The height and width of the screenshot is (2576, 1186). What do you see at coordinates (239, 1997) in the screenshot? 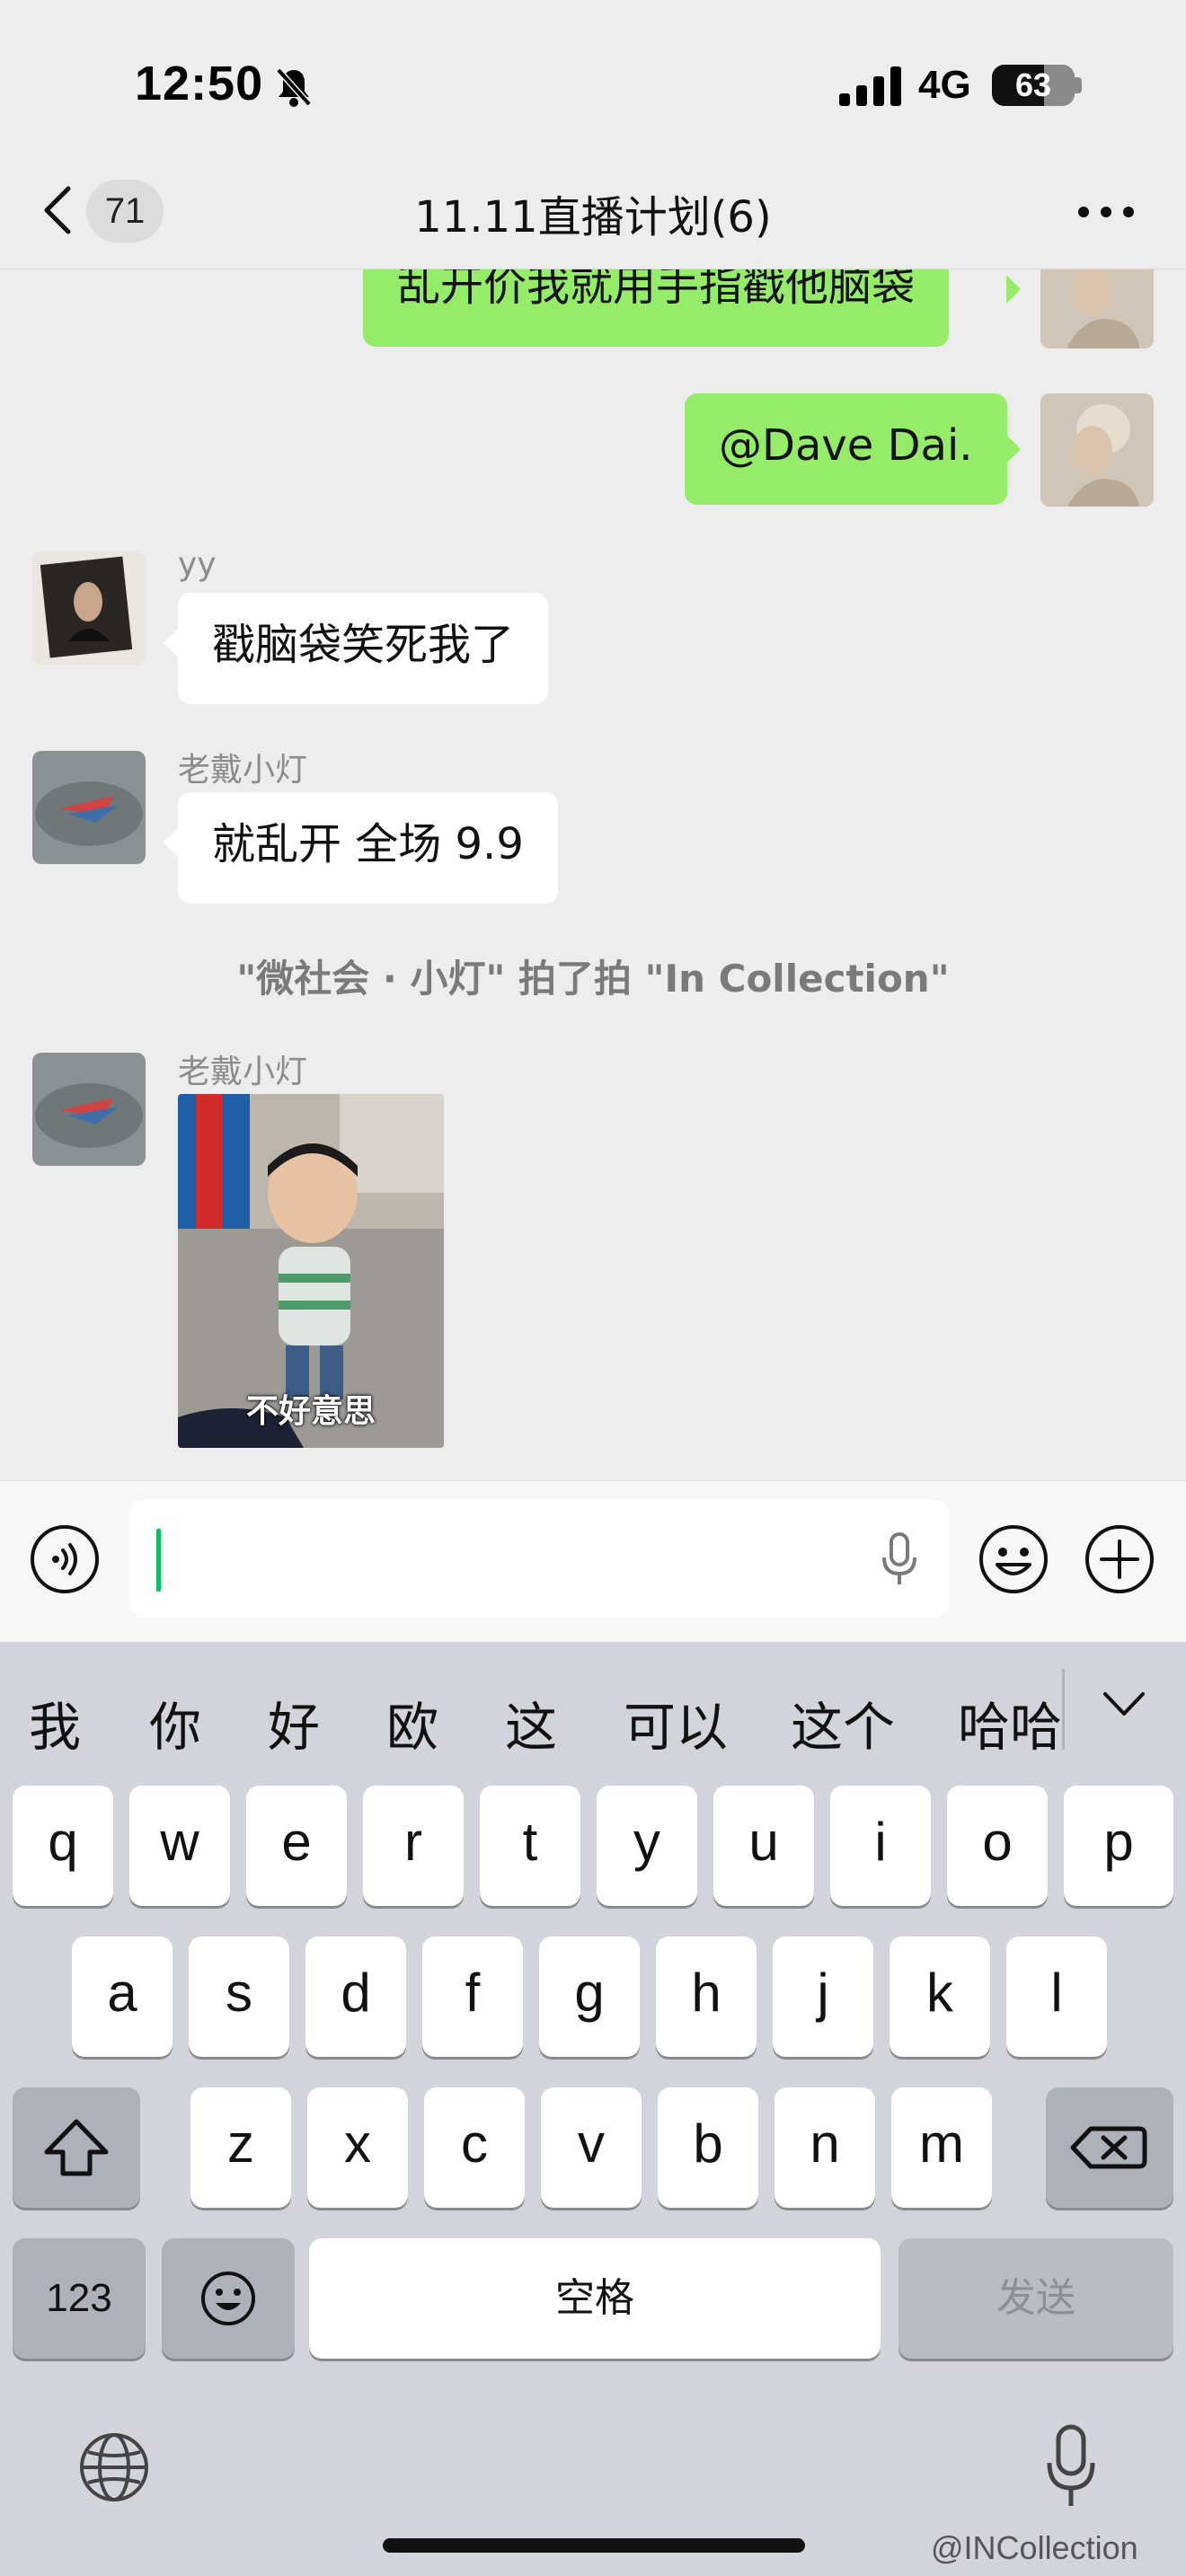
I see `key-s: s` at bounding box center [239, 1997].